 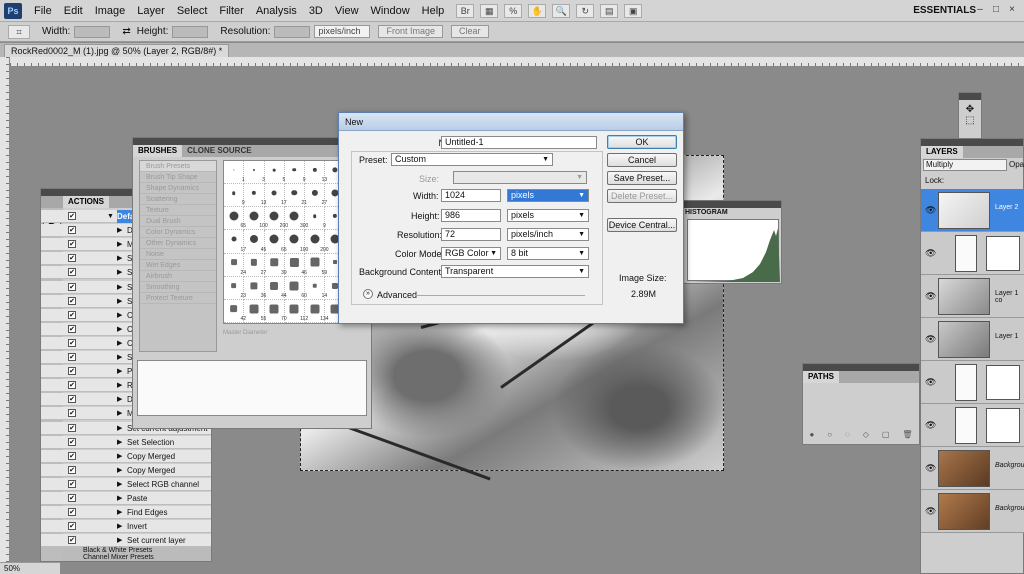 I want to click on brush-preset: 27, so click(x=316, y=196).